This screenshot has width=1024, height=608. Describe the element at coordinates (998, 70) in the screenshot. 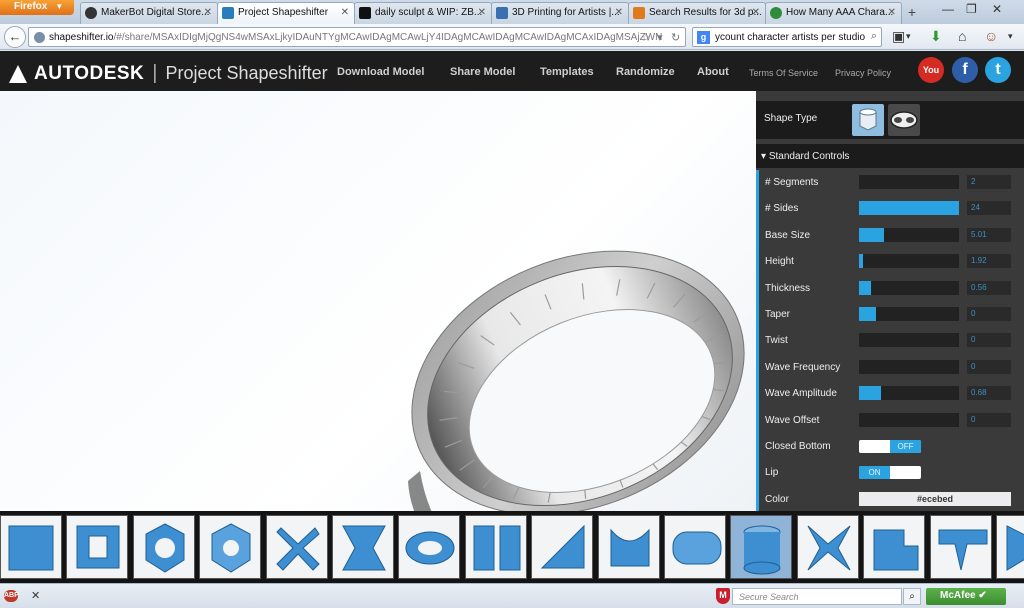

I see `twitter-icon: t` at that location.